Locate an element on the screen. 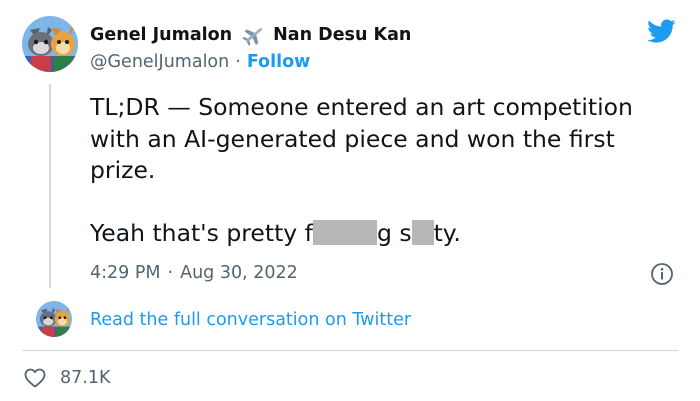  info-icon is located at coordinates (662, 274).